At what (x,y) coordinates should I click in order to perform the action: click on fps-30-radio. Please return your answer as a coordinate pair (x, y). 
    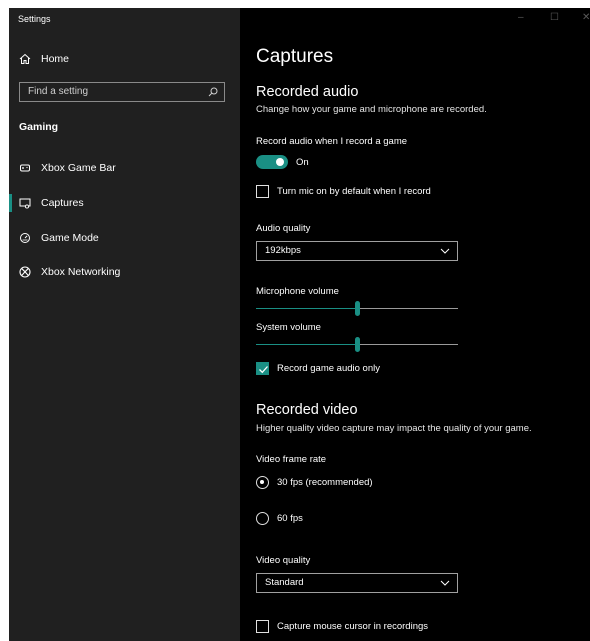
    Looking at the image, I should click on (262, 482).